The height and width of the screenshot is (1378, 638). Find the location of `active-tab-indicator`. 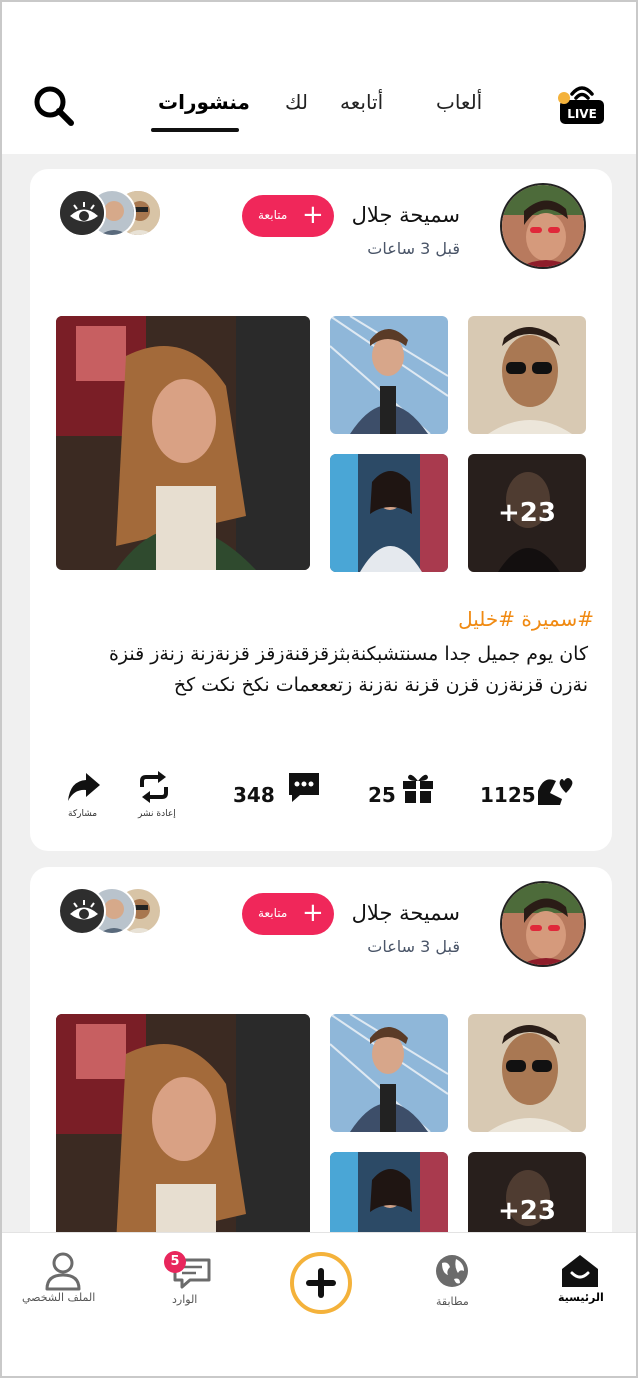

active-tab-indicator is located at coordinates (195, 130).